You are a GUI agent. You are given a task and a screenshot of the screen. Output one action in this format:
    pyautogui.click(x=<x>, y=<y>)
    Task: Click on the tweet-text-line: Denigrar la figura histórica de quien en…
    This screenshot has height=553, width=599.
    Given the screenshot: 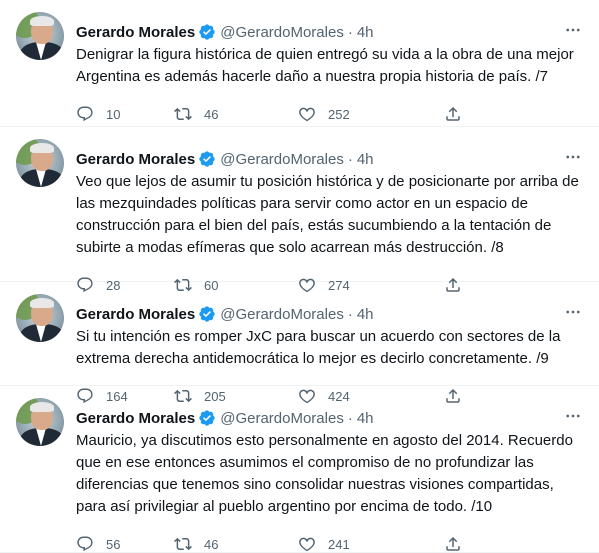 What is the action you would take?
    pyautogui.click(x=325, y=54)
    